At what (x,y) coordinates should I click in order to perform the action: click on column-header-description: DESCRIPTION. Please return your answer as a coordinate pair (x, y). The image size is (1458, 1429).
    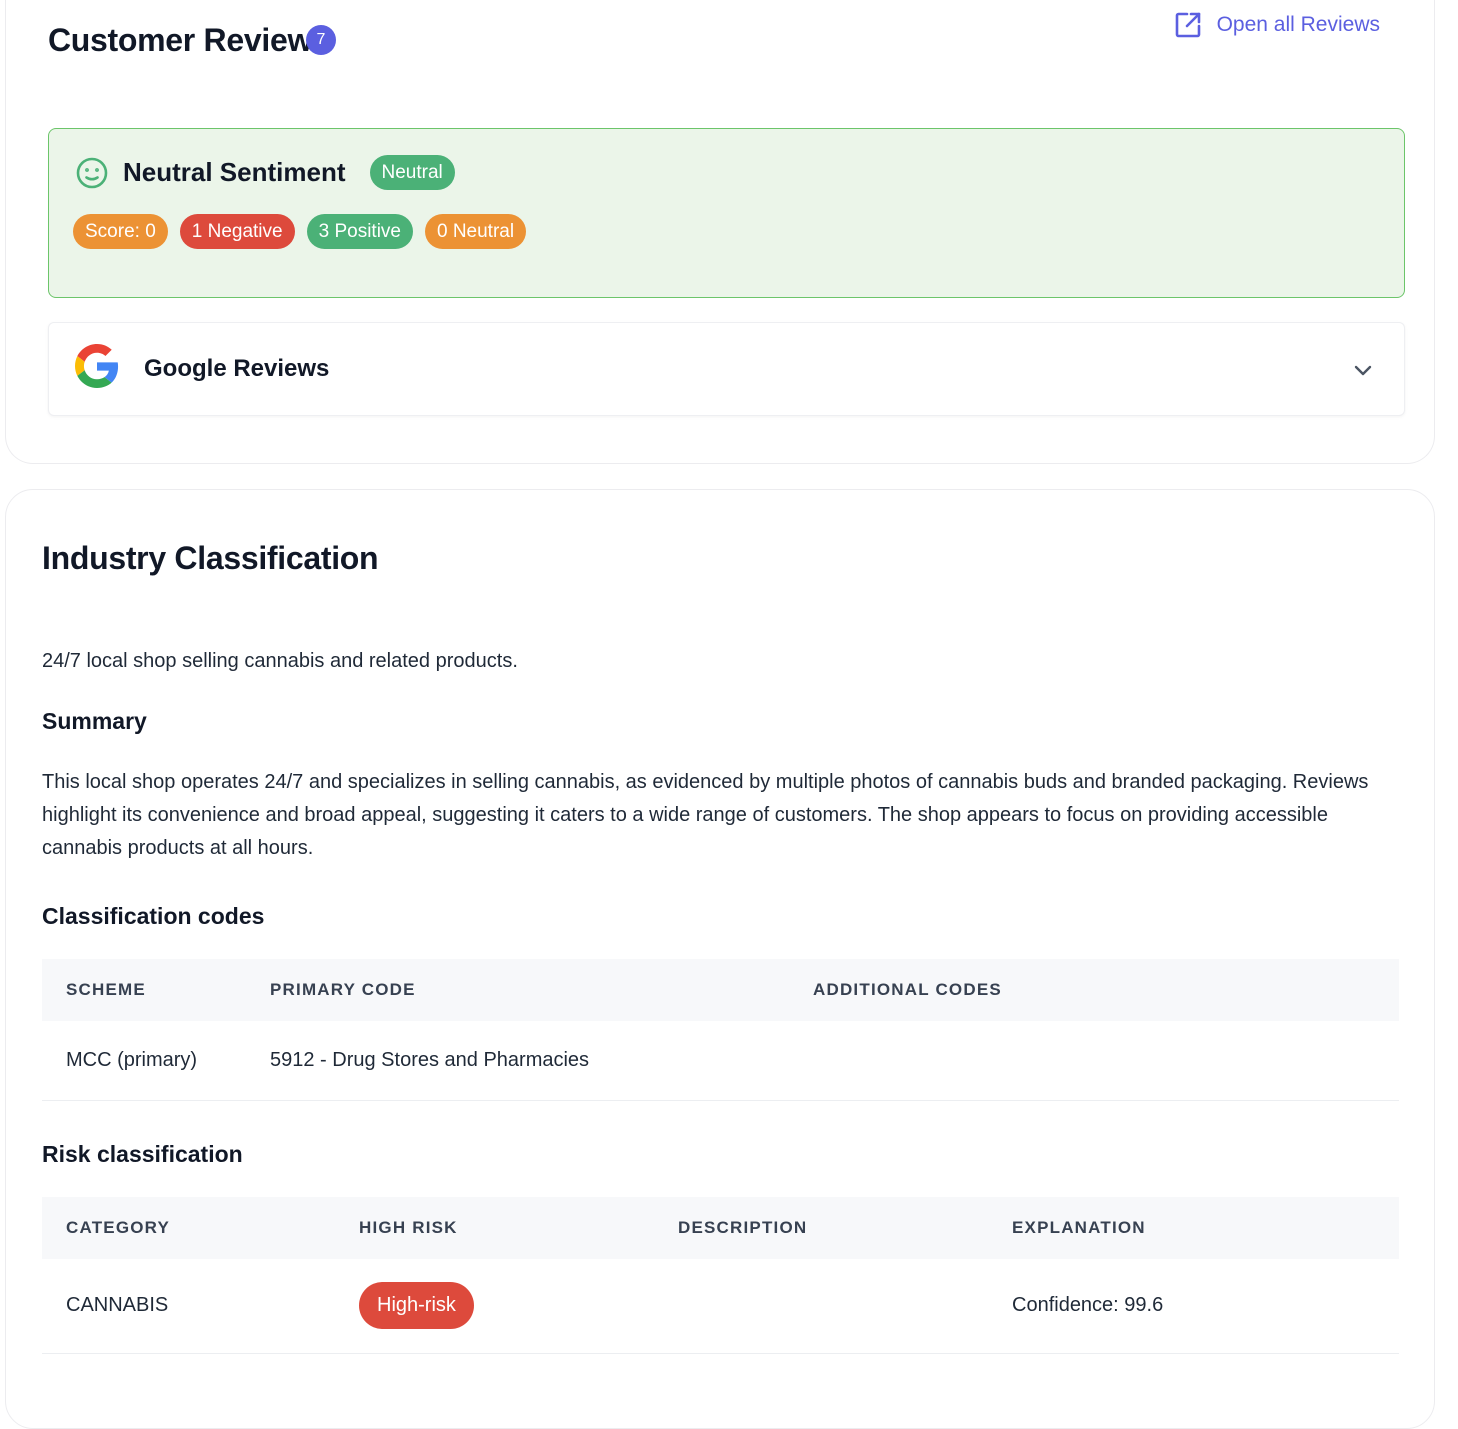
    Looking at the image, I should click on (743, 1227).